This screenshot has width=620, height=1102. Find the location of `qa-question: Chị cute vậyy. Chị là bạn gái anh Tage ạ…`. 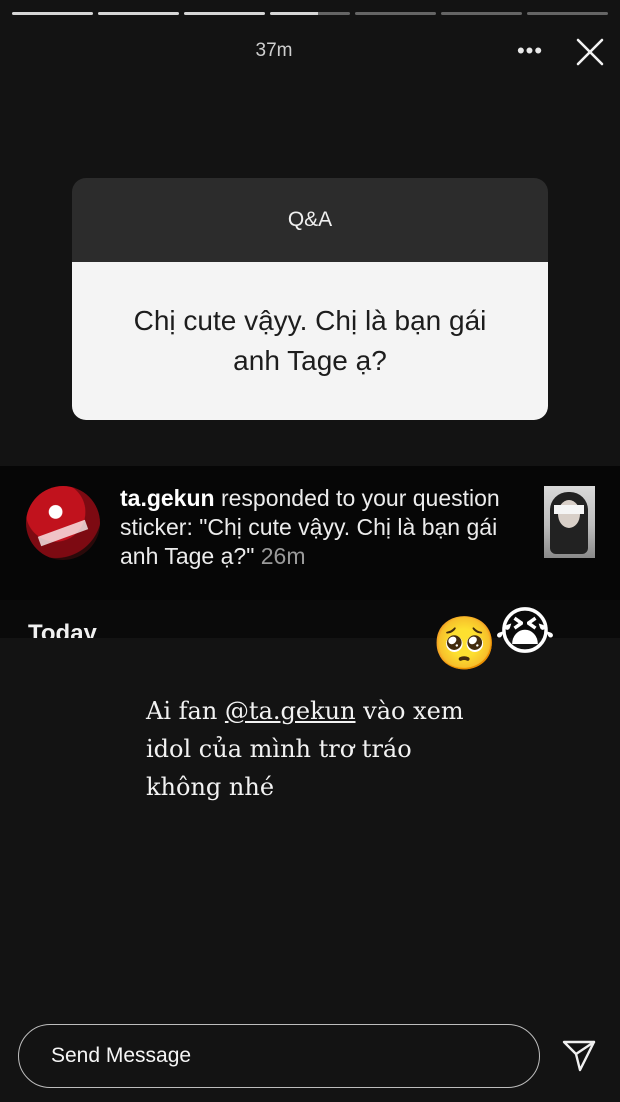

qa-question: Chị cute vậyy. Chị là bạn gái anh Tage ạ… is located at coordinates (310, 341).